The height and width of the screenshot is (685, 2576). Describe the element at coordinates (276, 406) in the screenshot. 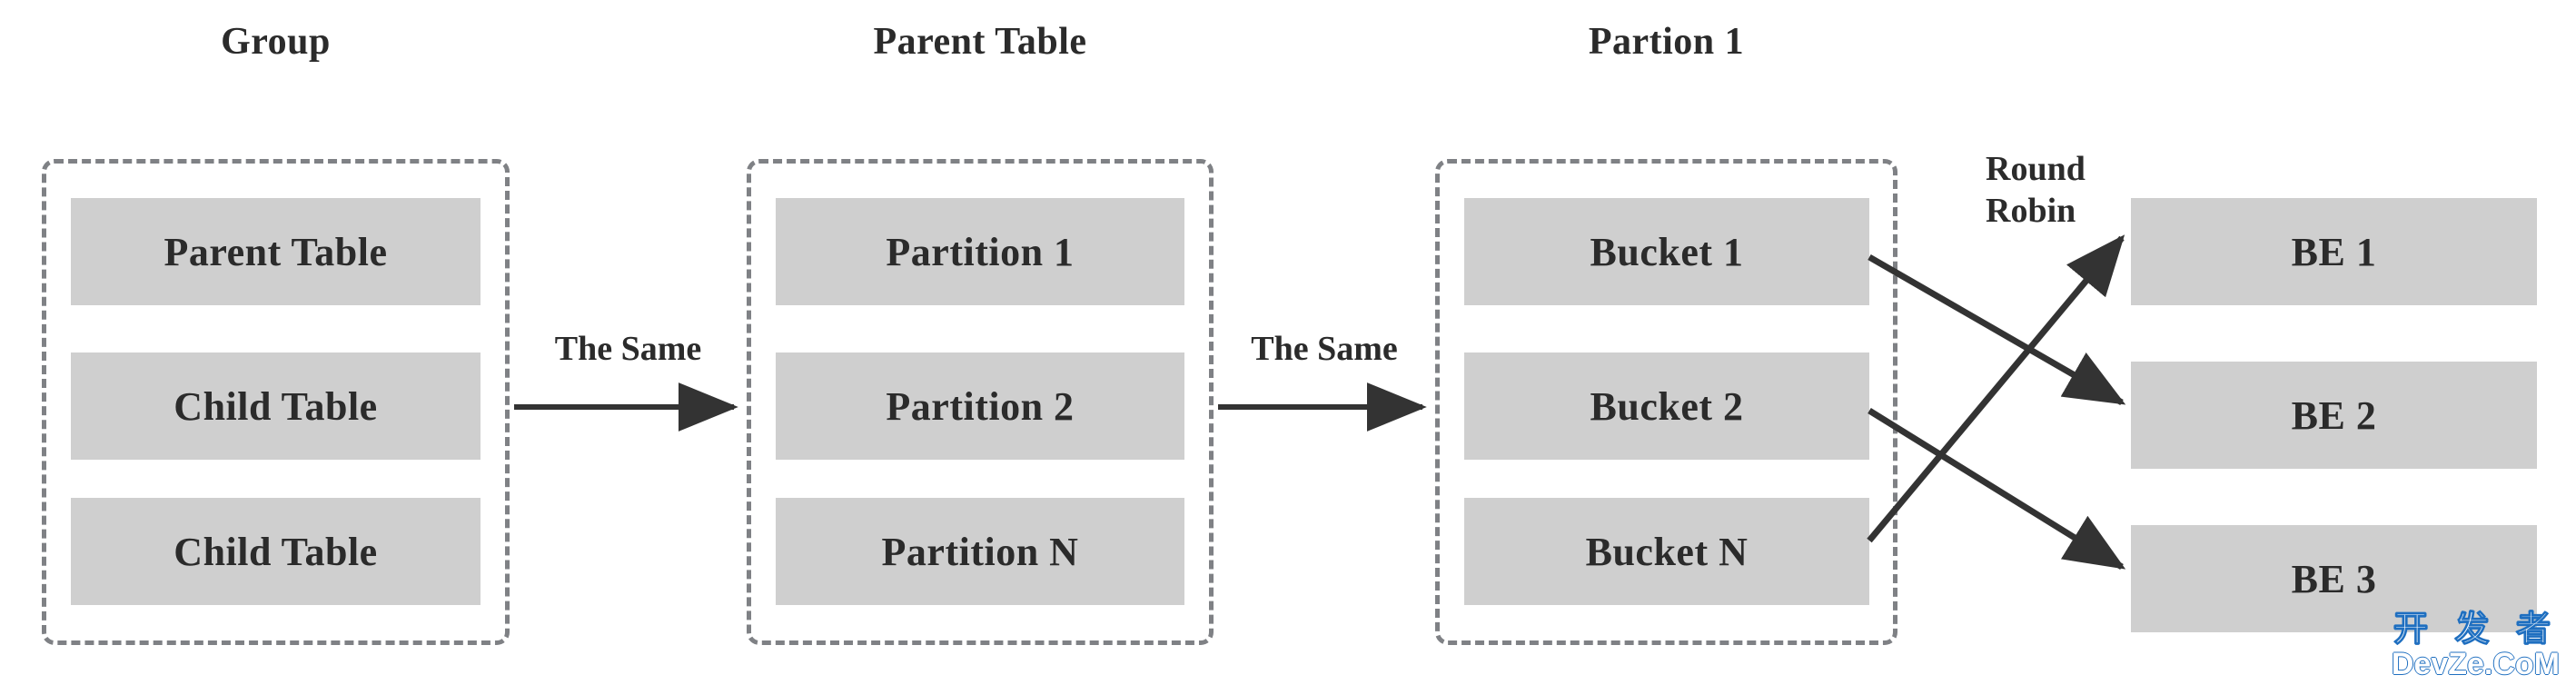

I see `item-box-child-table-1: Child Table` at that location.